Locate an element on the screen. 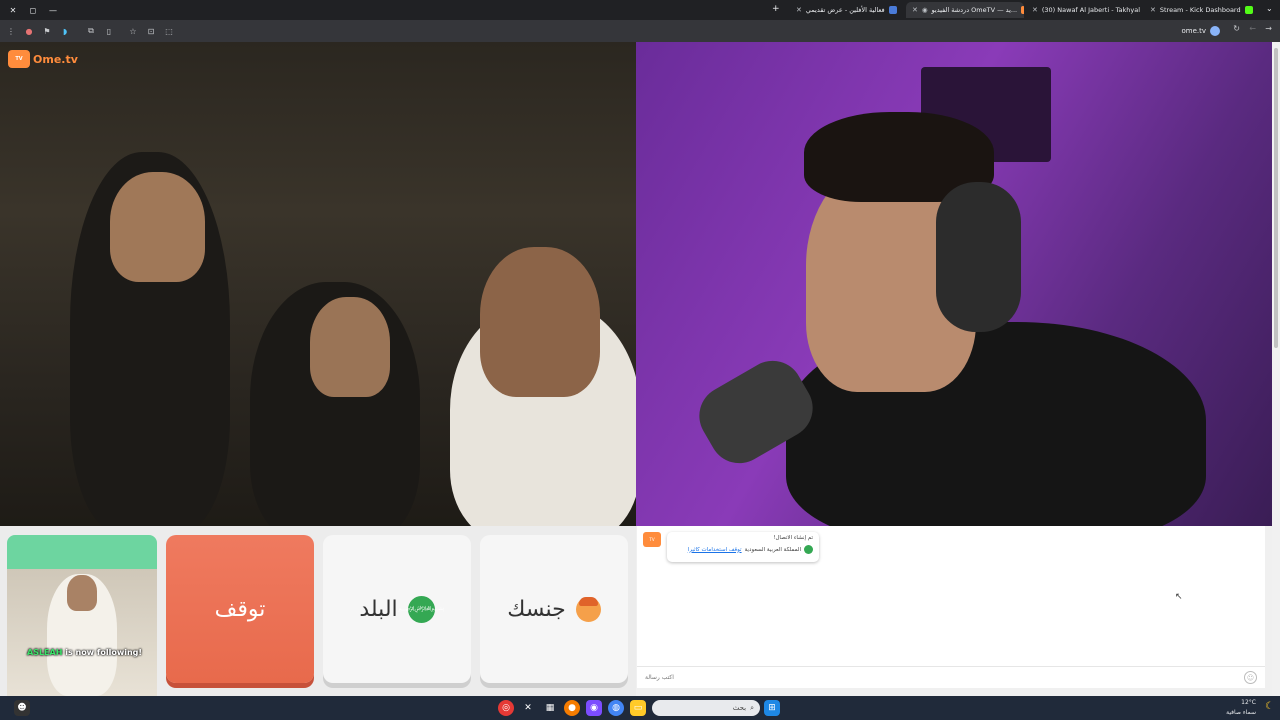  chrome-icon: ◍ is located at coordinates (616, 708).